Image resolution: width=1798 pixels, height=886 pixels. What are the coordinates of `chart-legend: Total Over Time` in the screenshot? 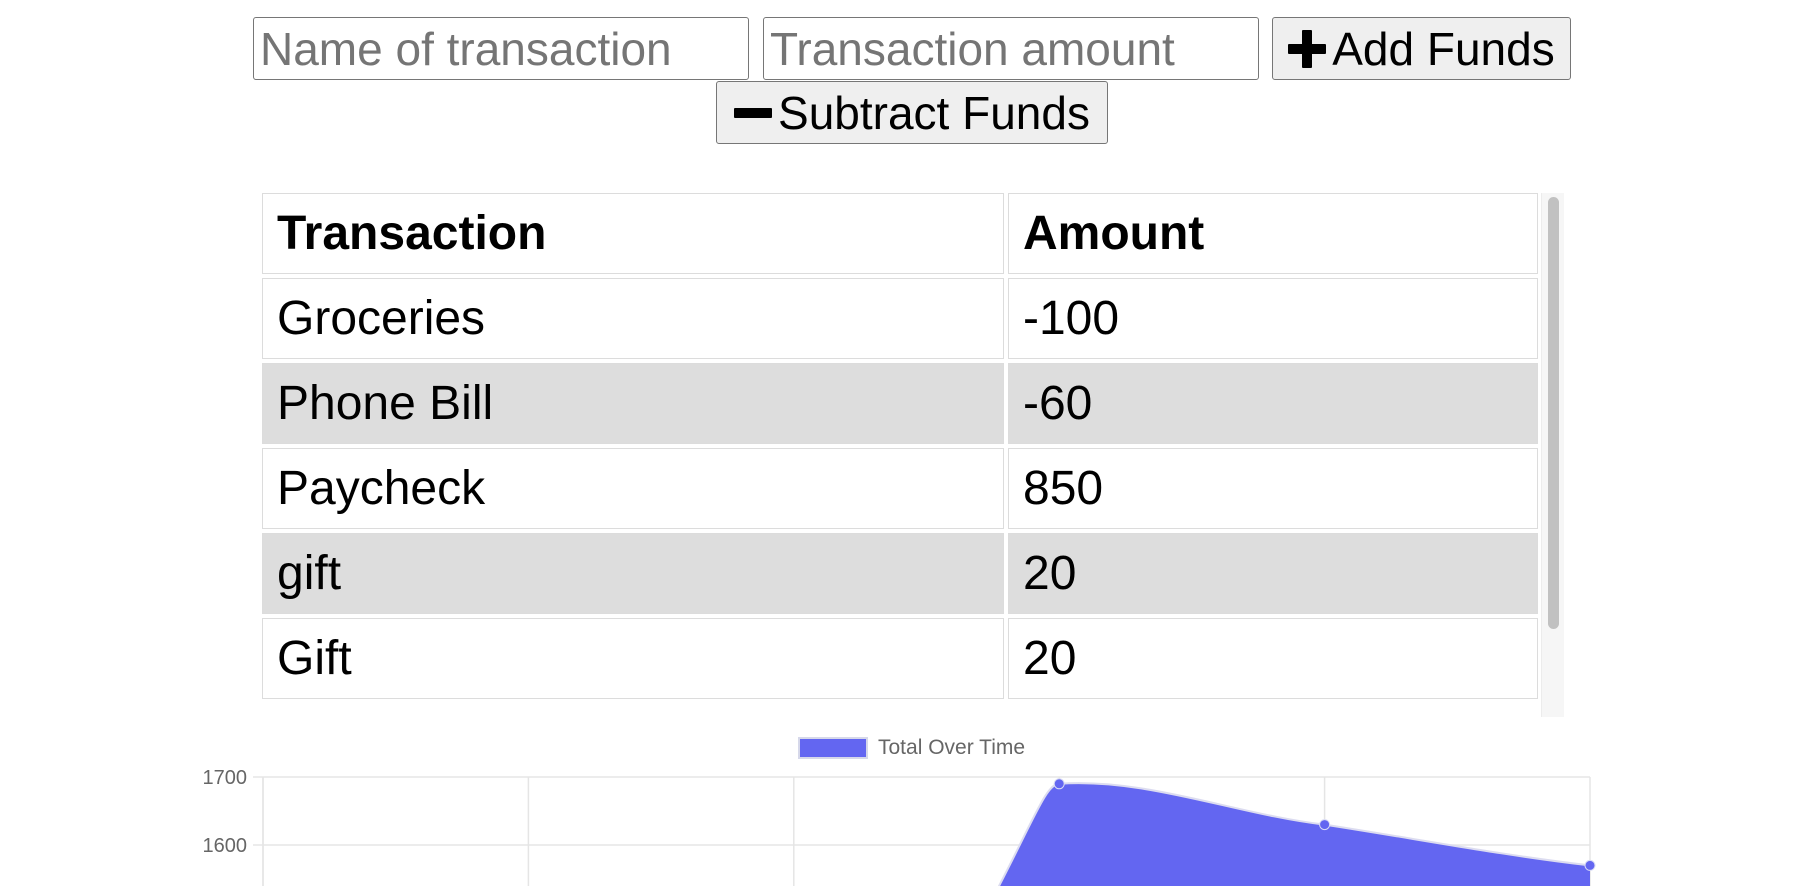 It's located at (911, 748).